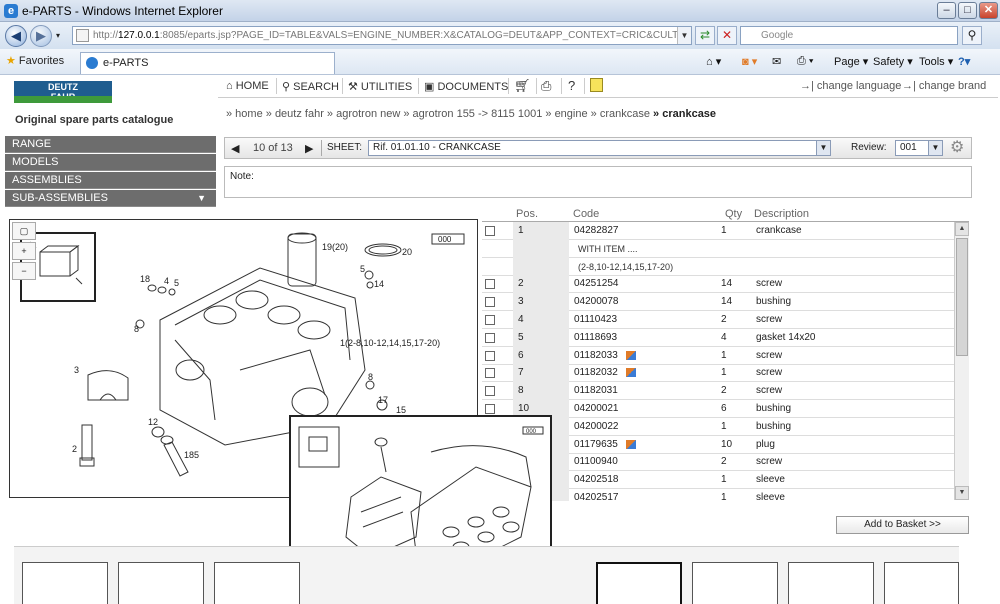 This screenshot has width=1000, height=604. Describe the element at coordinates (805, 61) in the screenshot. I see `print-icon: ⎙ ▾` at that location.